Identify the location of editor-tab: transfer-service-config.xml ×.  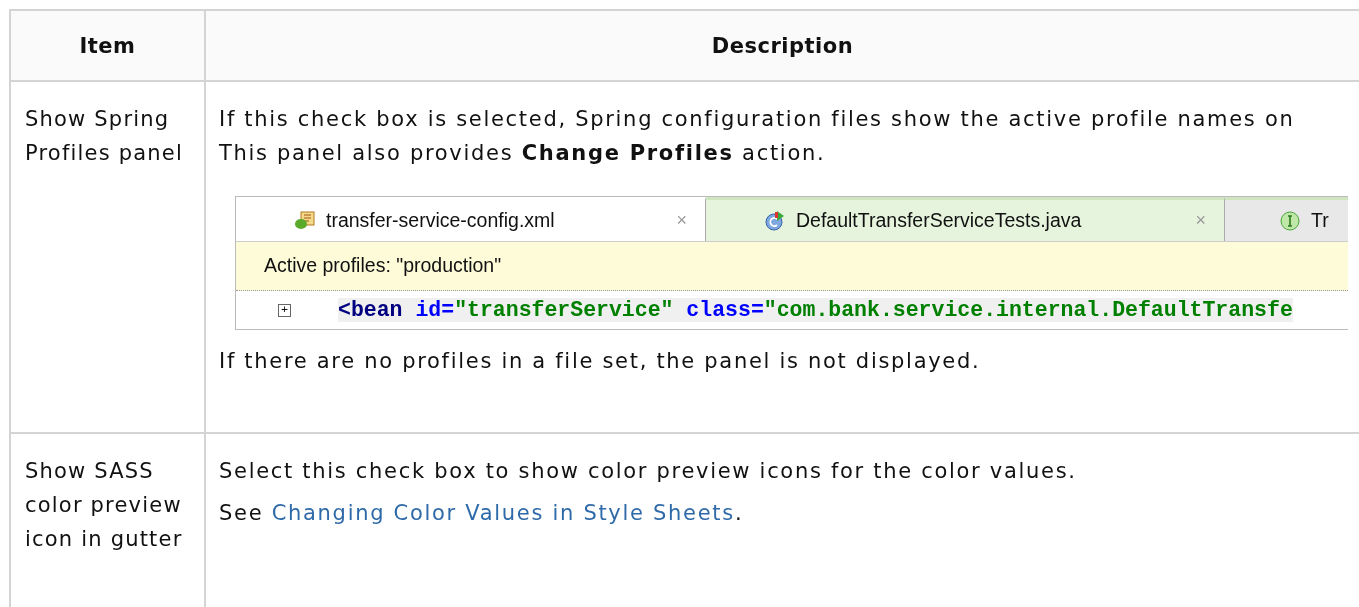
(471, 219).